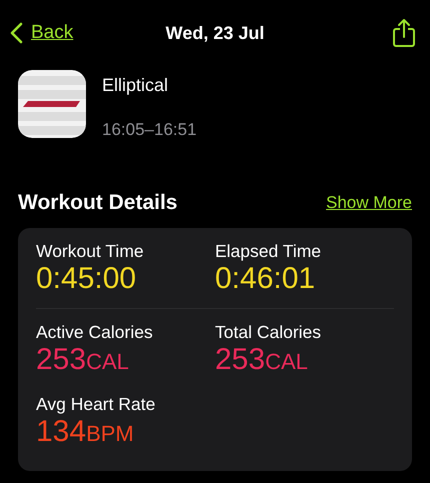 This screenshot has height=483, width=430. I want to click on show-more-link: Show More, so click(369, 202).